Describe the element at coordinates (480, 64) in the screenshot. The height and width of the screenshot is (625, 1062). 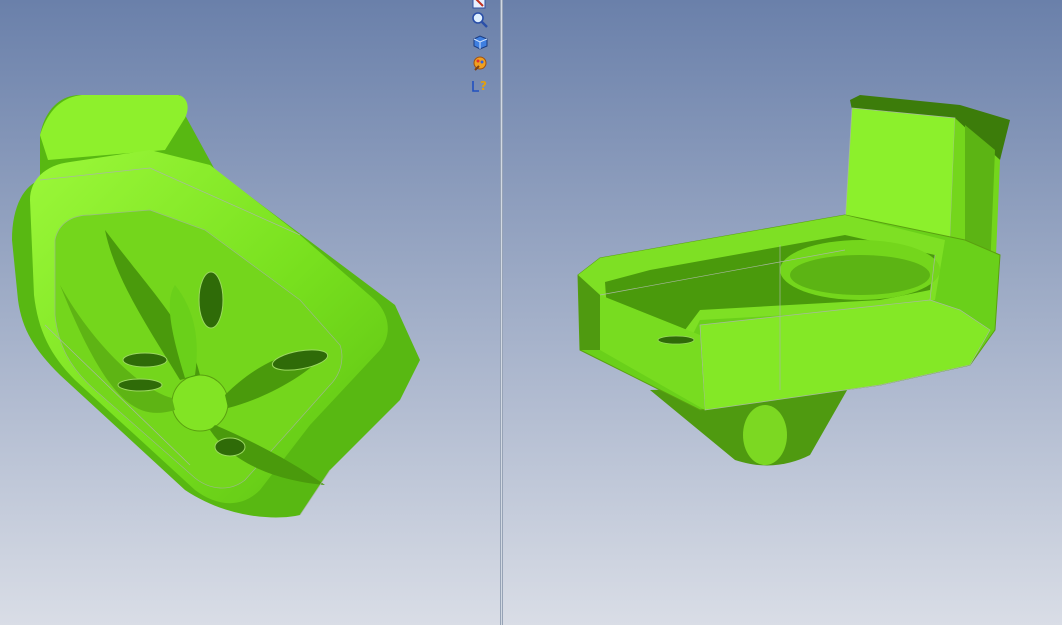
I see `appearance-paint-icon` at that location.